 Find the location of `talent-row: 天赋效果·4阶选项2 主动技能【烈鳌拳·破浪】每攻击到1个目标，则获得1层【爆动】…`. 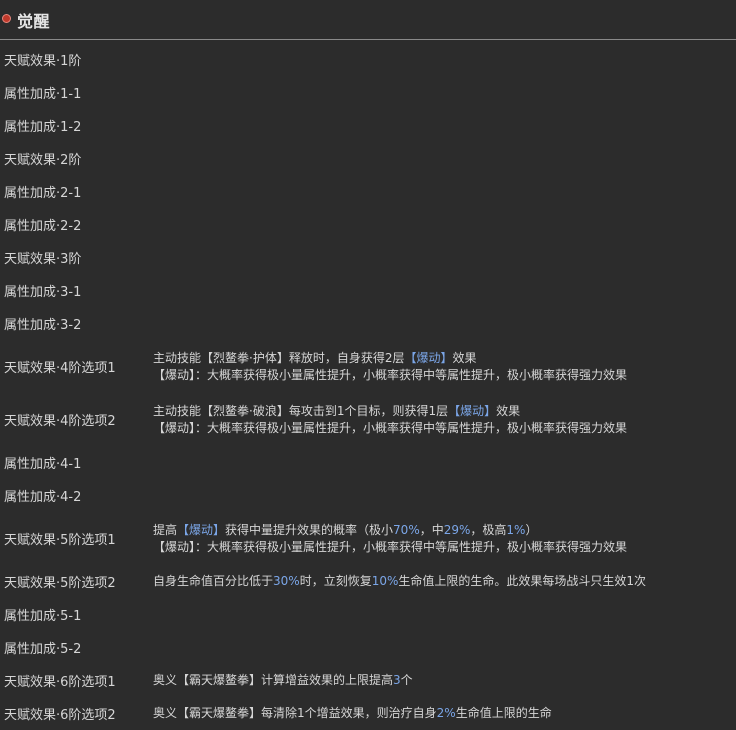

talent-row: 天赋效果·4阶选项2 主动技能【烈鳌拳·破浪】每攻击到1个目标，则获得1层【爆动】… is located at coordinates (368, 419).